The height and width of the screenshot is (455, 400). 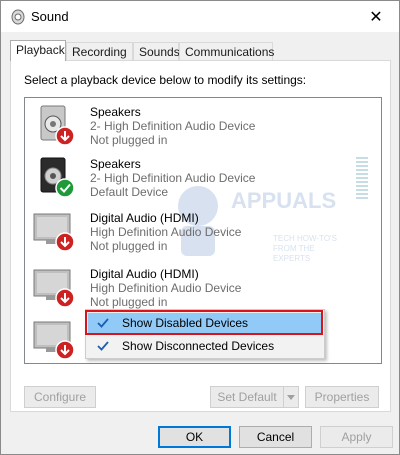 What do you see at coordinates (99, 51) in the screenshot?
I see `tab-recording: Recording` at bounding box center [99, 51].